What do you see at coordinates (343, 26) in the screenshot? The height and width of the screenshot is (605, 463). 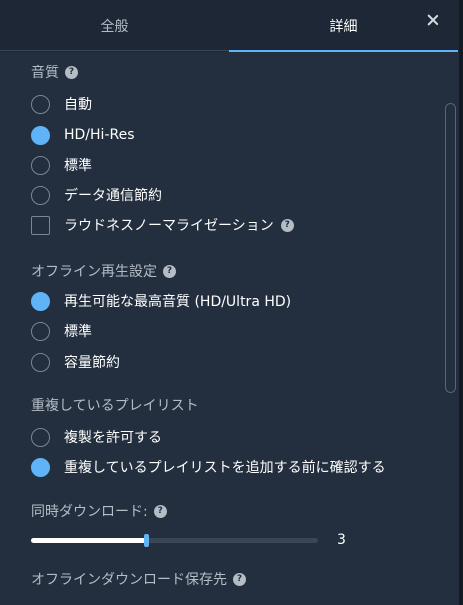 I see `tab-detail: 詳細` at bounding box center [343, 26].